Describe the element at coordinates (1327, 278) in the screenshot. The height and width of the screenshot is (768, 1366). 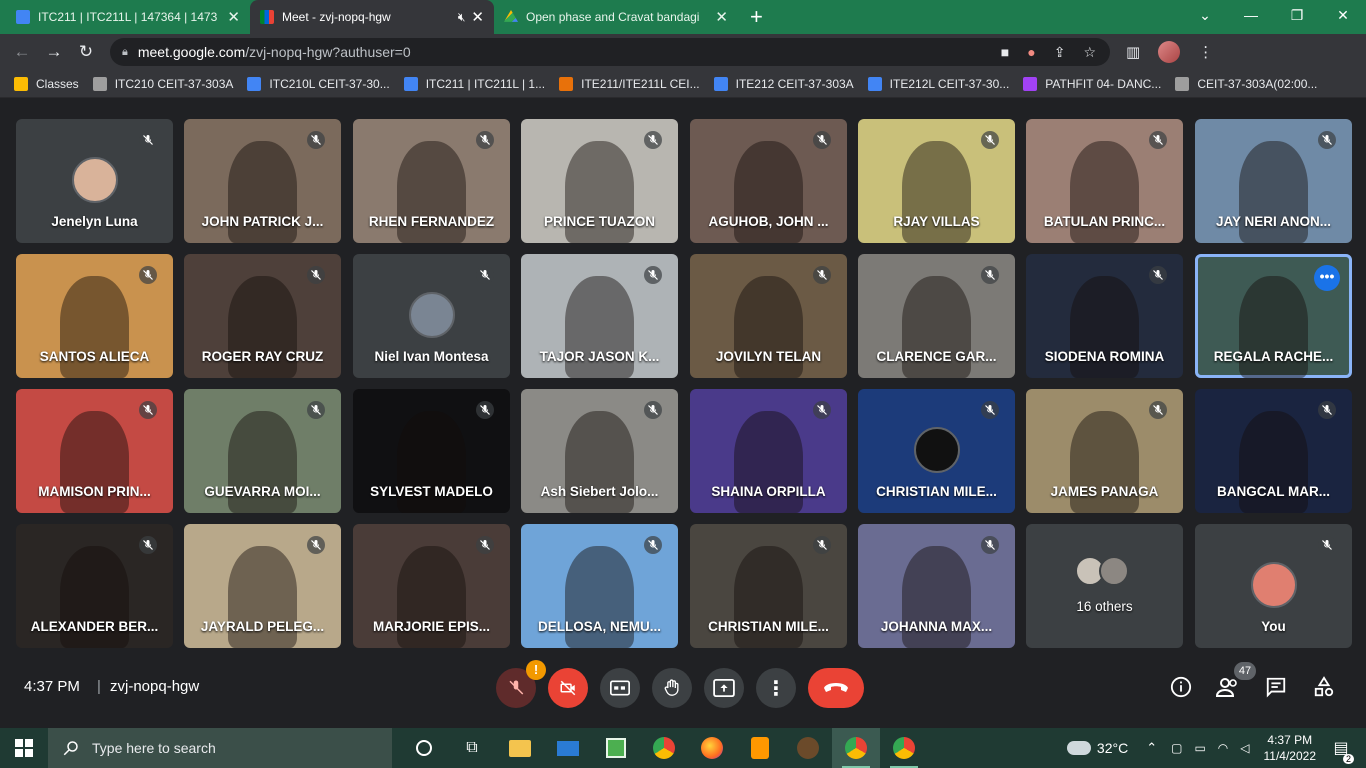
I see `tile-more-options-icon: •••` at that location.